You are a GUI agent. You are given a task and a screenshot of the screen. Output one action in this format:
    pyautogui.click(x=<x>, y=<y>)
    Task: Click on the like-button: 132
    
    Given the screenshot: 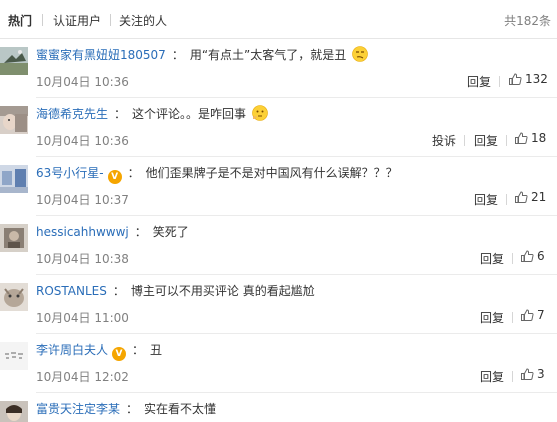 What is the action you would take?
    pyautogui.click(x=528, y=81)
    